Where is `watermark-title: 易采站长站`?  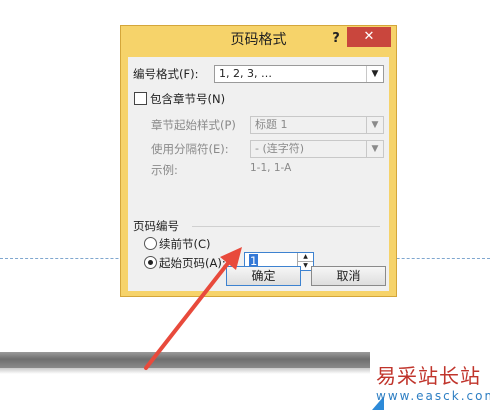
watermark-title: 易采站长站 is located at coordinates (428, 376).